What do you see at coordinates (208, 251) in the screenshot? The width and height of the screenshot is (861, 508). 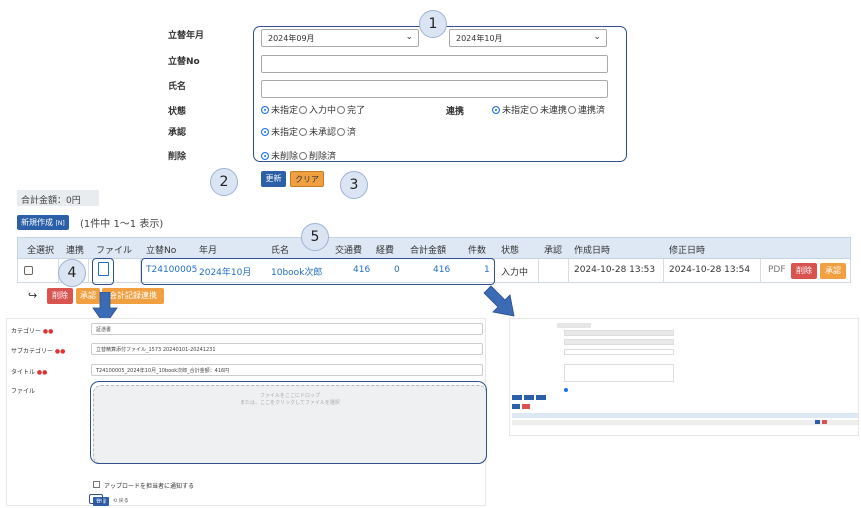 I see `header-month: 年月` at bounding box center [208, 251].